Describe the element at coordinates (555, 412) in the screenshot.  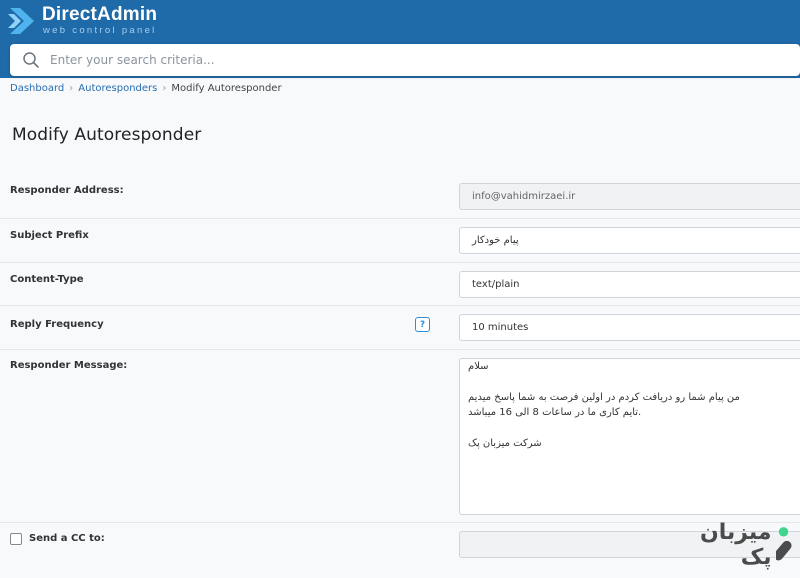
I see `message-line-3: .تایم کاری ما در ساعات 8 الی 16 میباشد` at that location.